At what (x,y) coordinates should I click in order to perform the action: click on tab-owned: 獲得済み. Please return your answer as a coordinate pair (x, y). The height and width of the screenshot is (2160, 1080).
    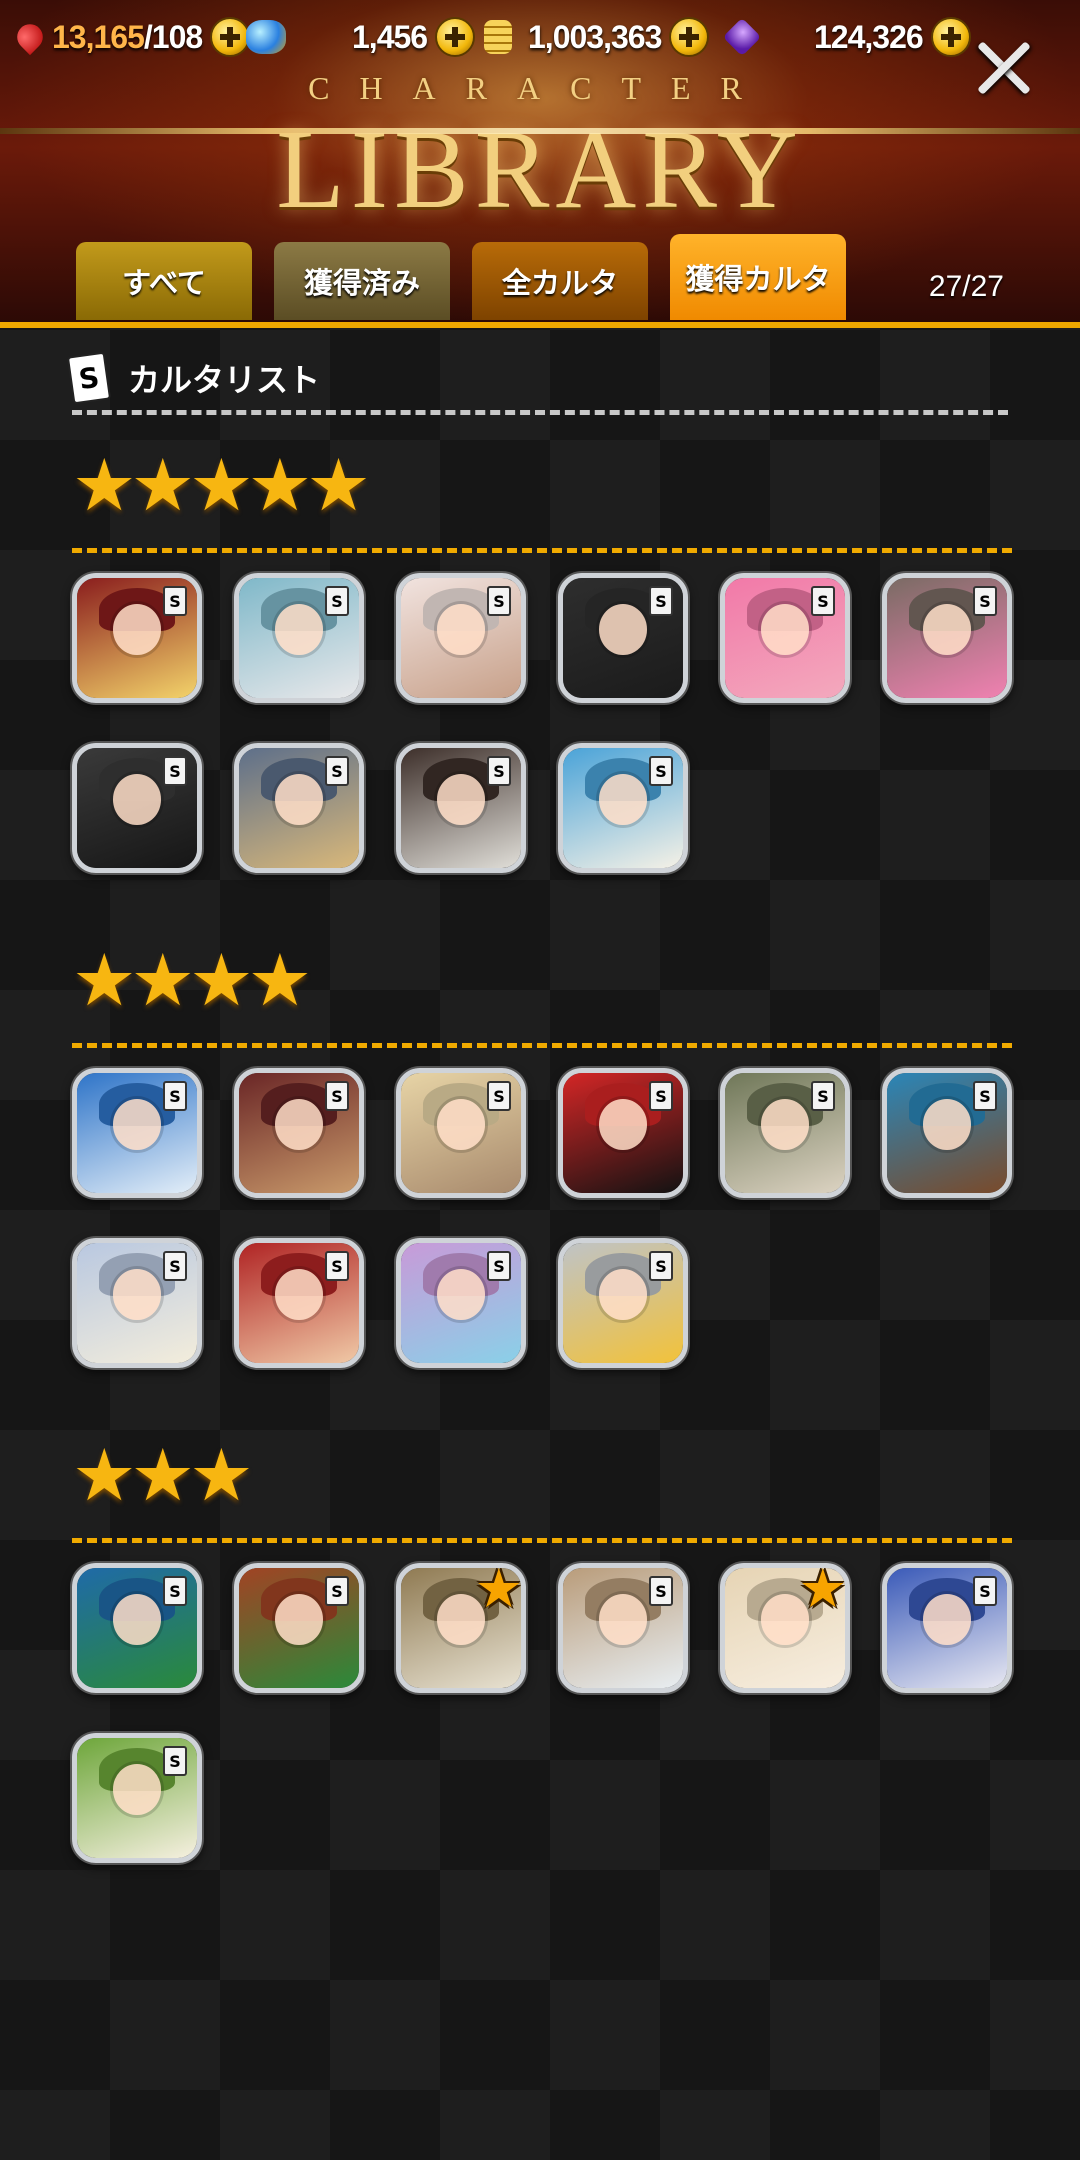
    Looking at the image, I should click on (362, 281).